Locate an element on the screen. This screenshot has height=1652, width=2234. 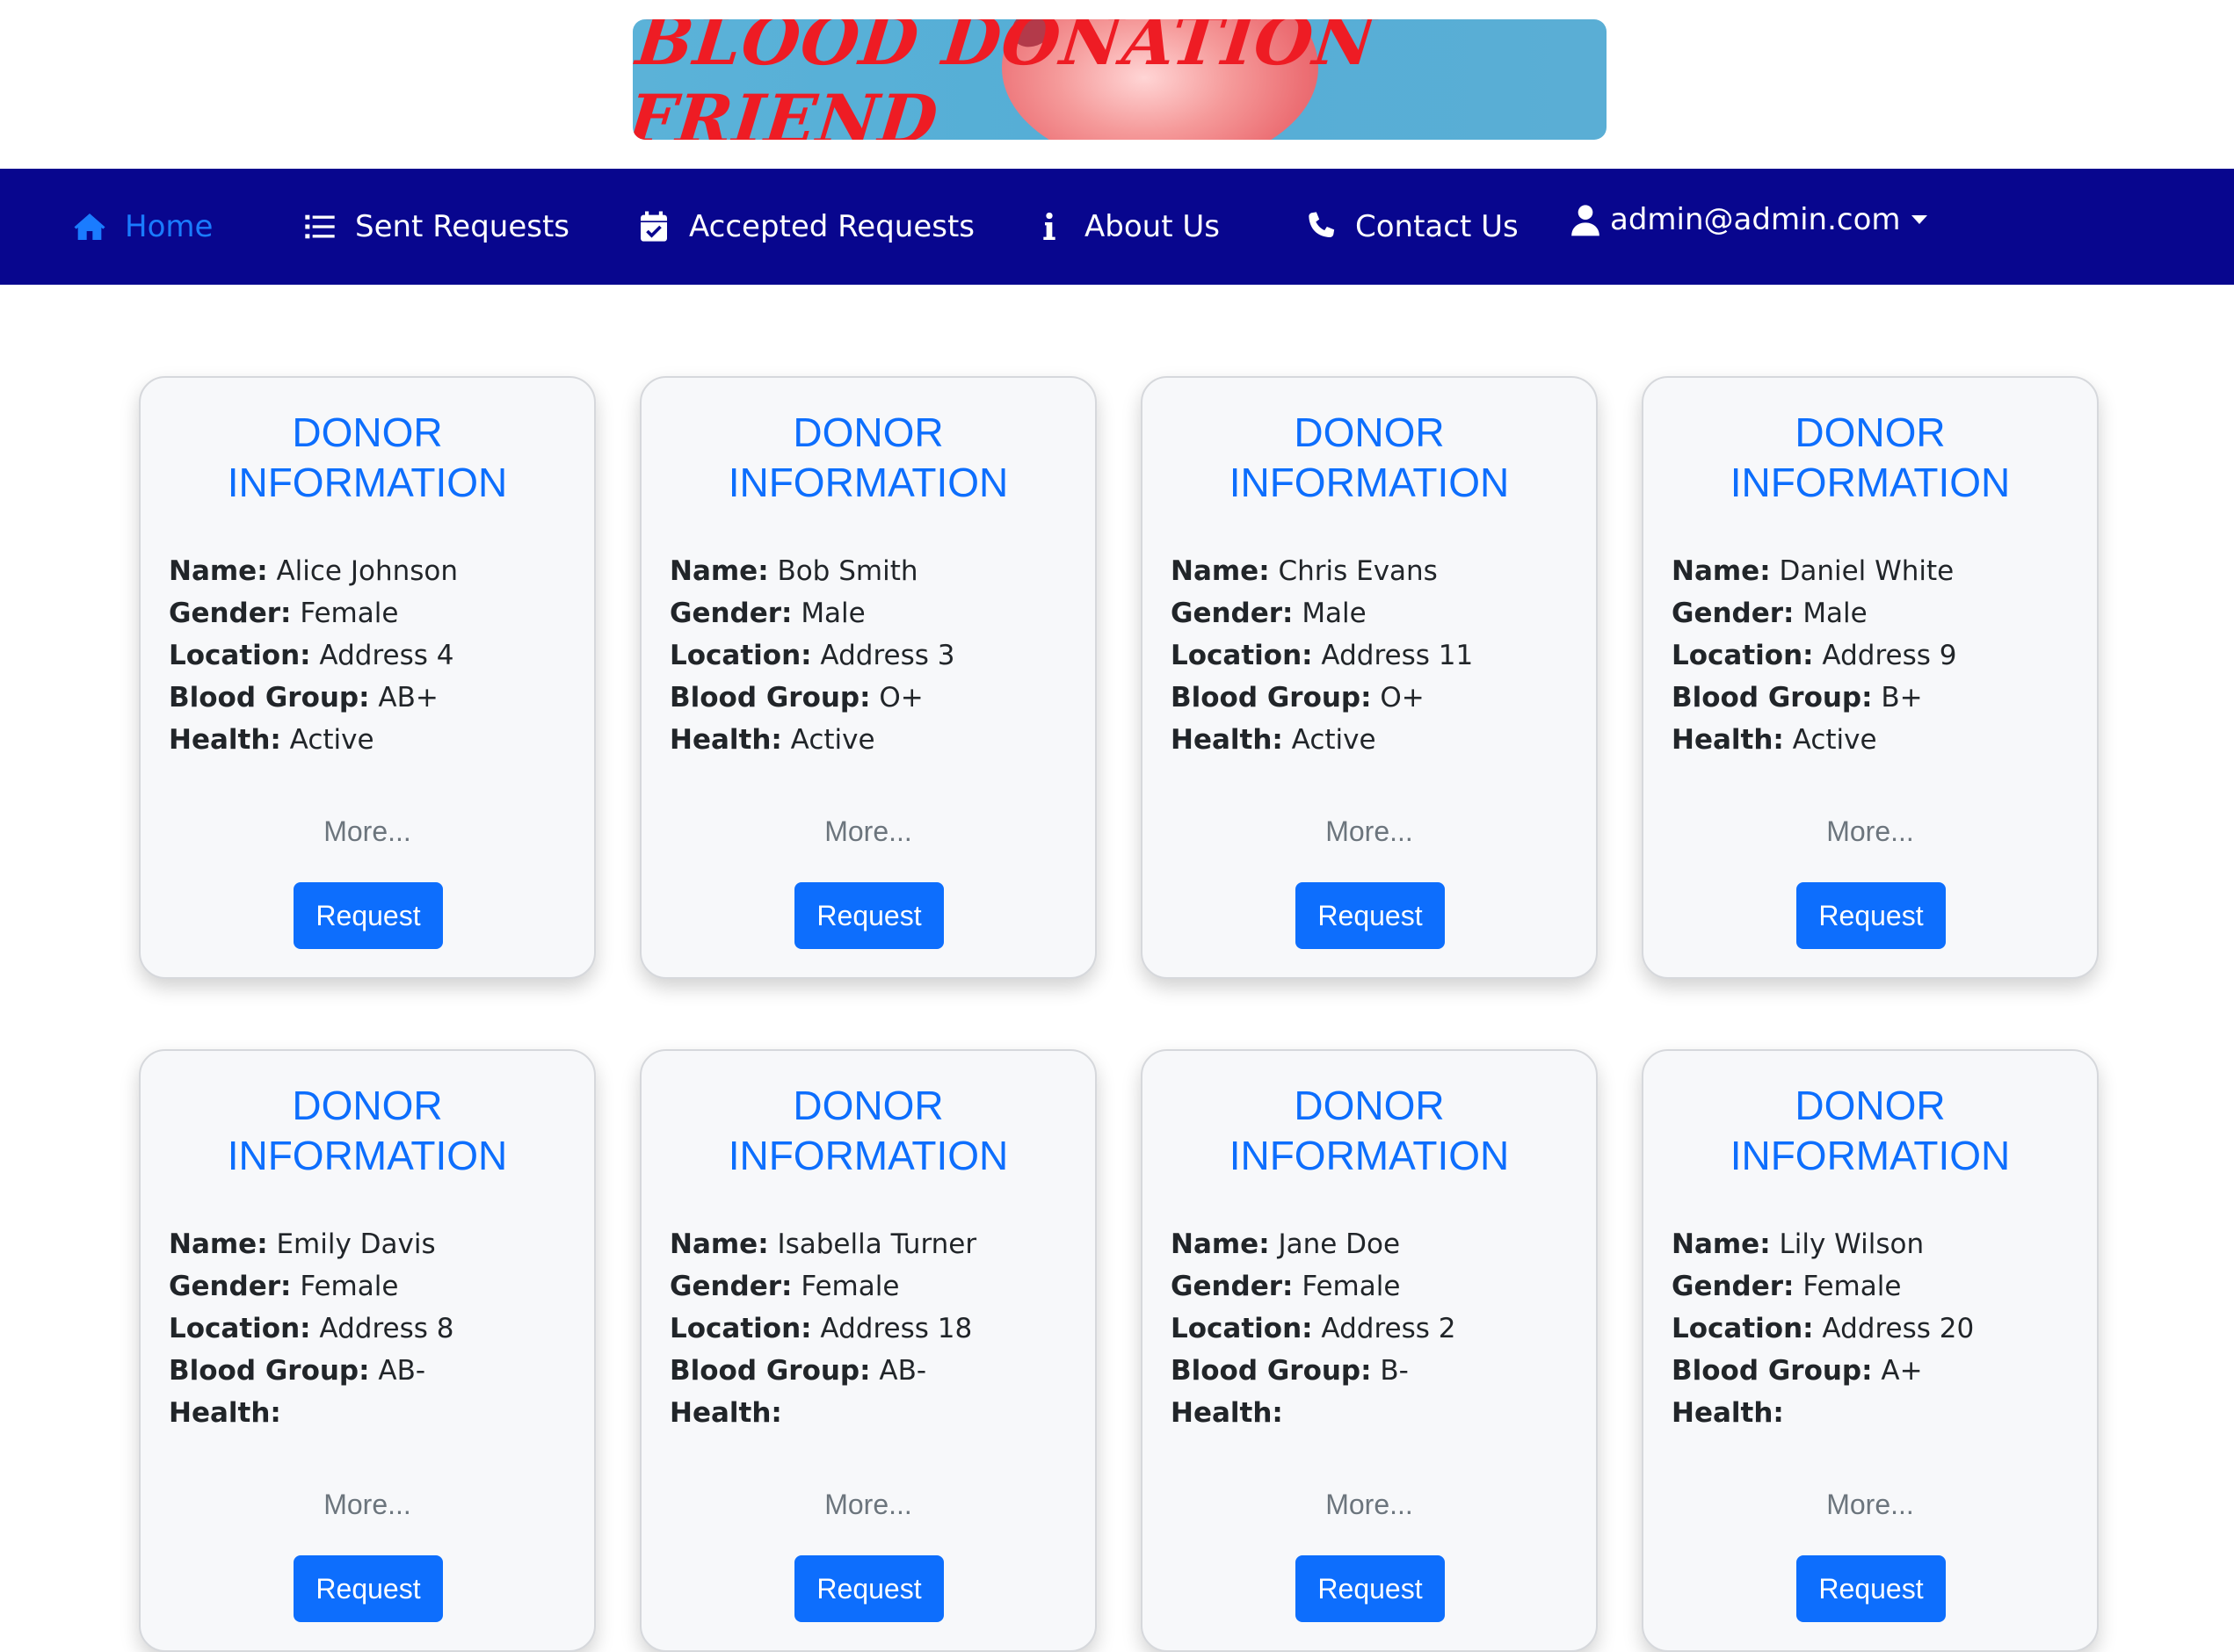
donor-field-location: Location: Address 3 is located at coordinates (872, 656).